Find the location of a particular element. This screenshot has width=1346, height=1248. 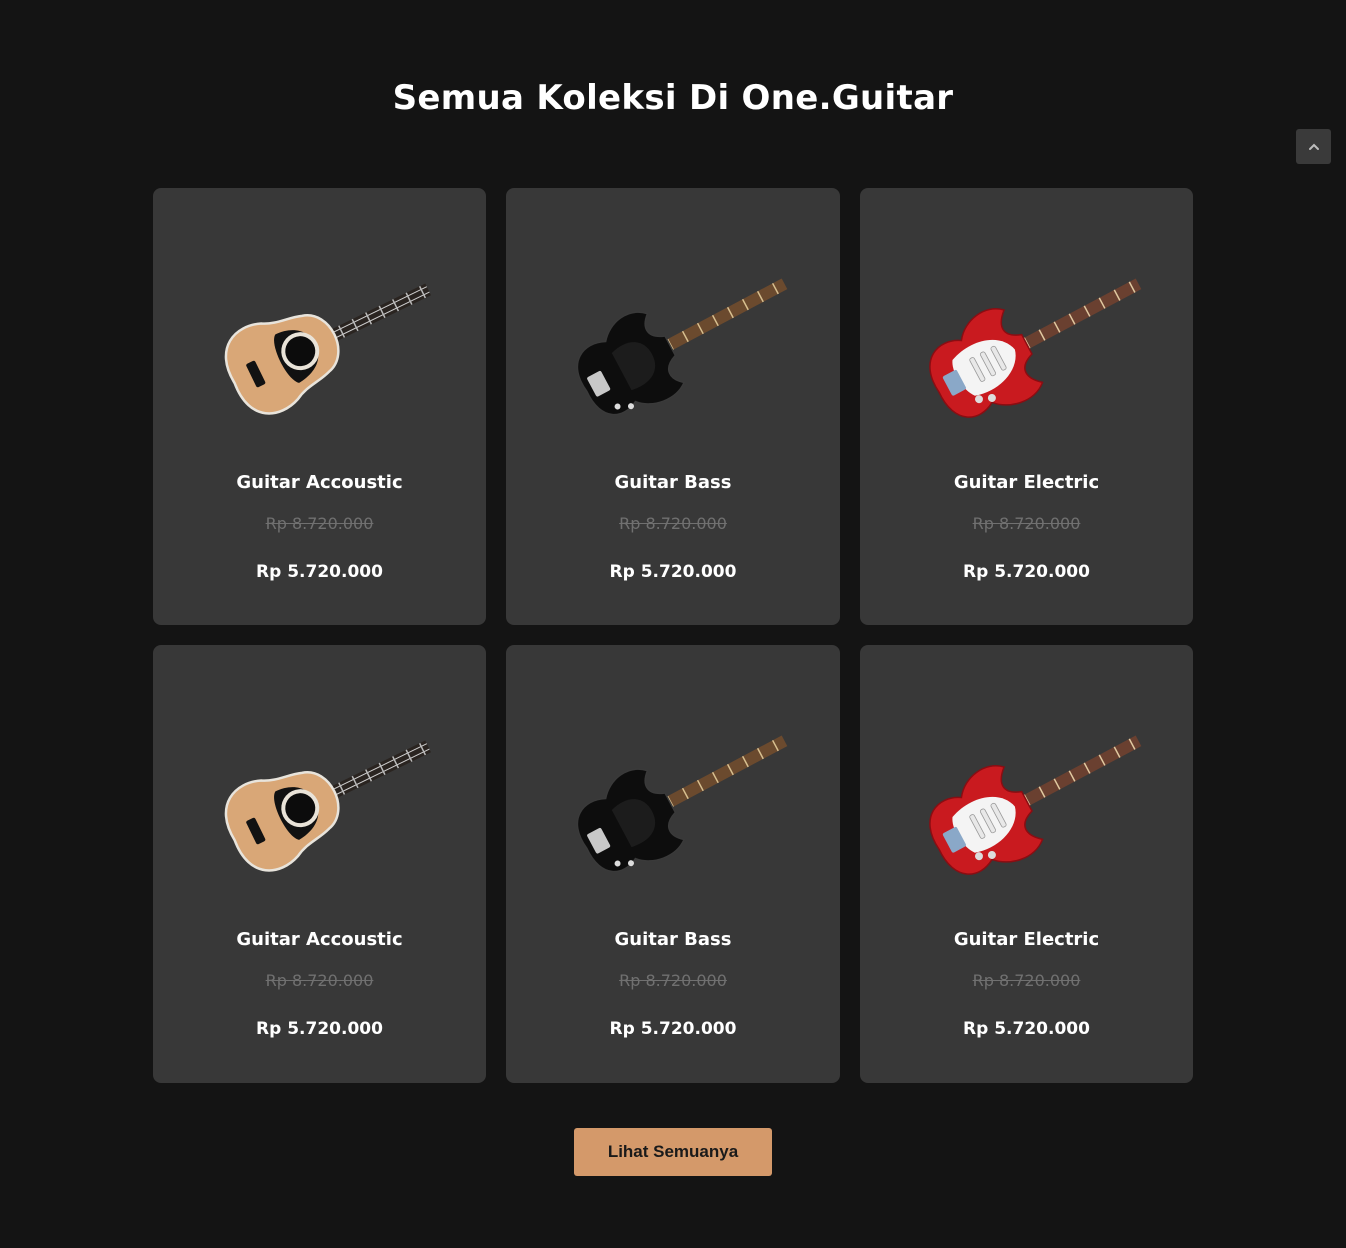

scroll-to-top-button is located at coordinates (1313, 146).